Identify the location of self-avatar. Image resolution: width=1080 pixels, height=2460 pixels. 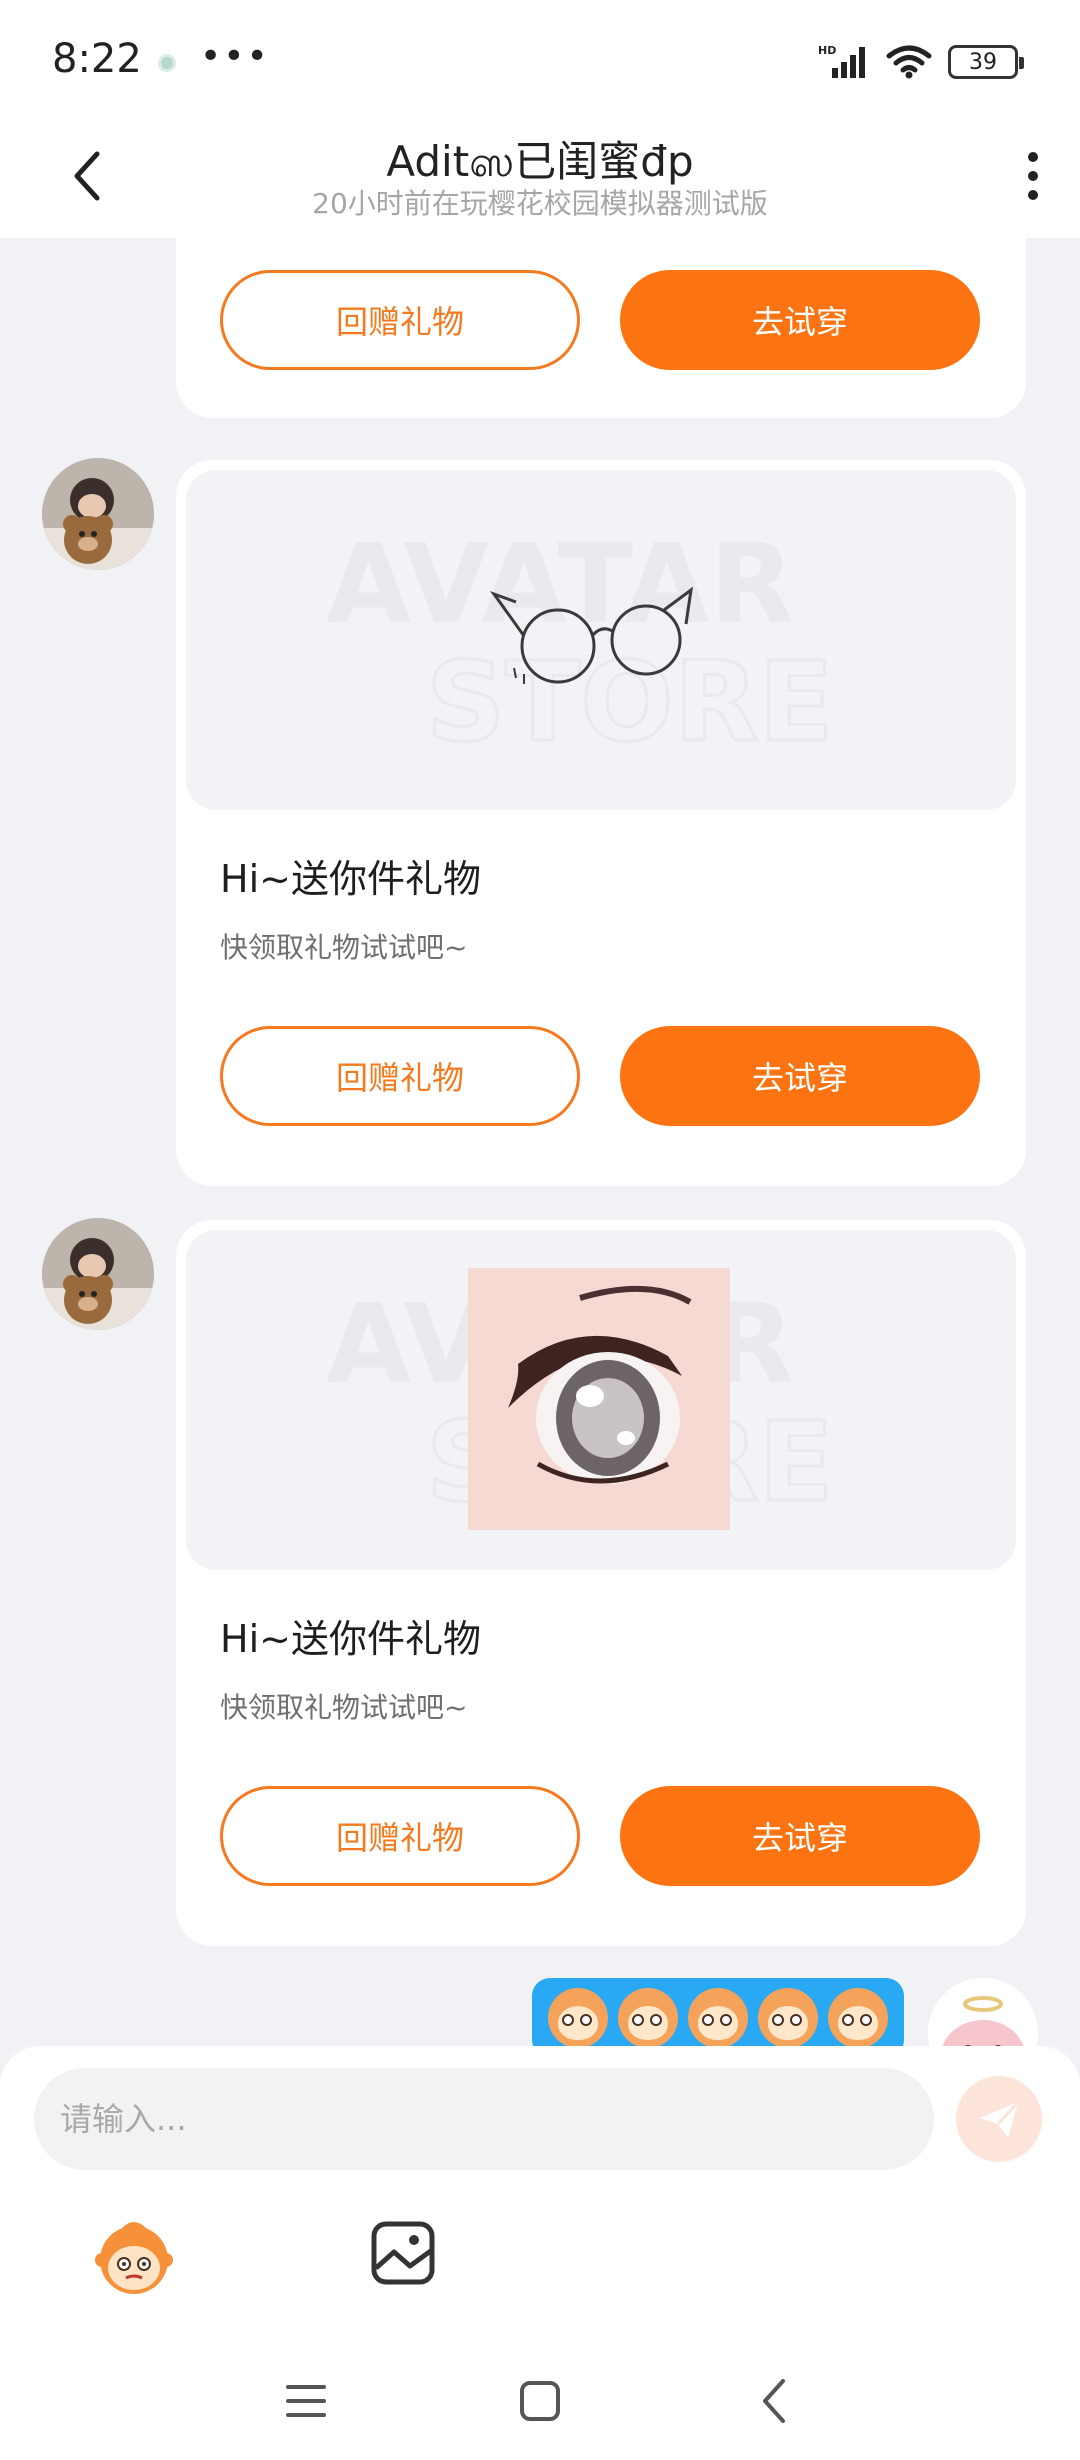
(983, 2013).